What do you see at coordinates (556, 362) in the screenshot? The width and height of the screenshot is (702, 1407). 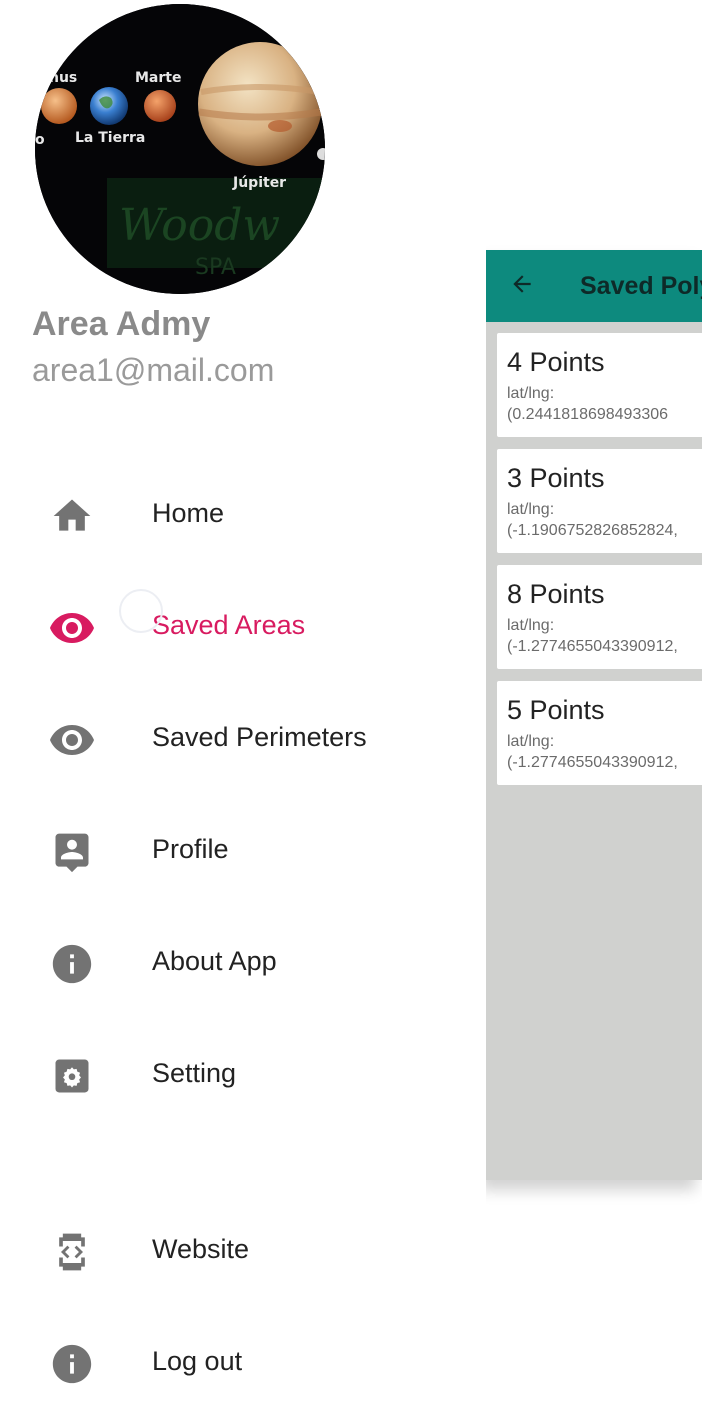 I see `points-count: 4 Points` at bounding box center [556, 362].